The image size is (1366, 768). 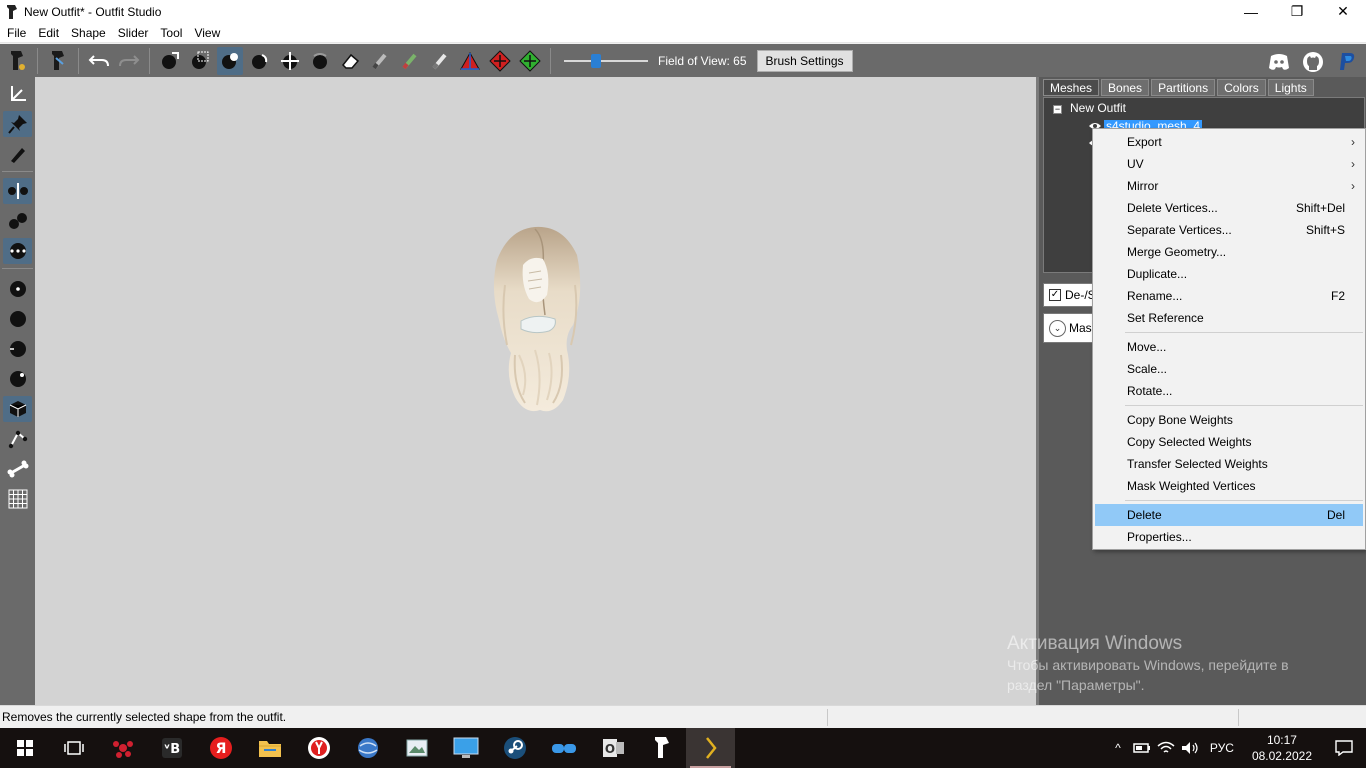 I want to click on menu-item-label: Transfer Selected Weights, so click(x=1197, y=464).